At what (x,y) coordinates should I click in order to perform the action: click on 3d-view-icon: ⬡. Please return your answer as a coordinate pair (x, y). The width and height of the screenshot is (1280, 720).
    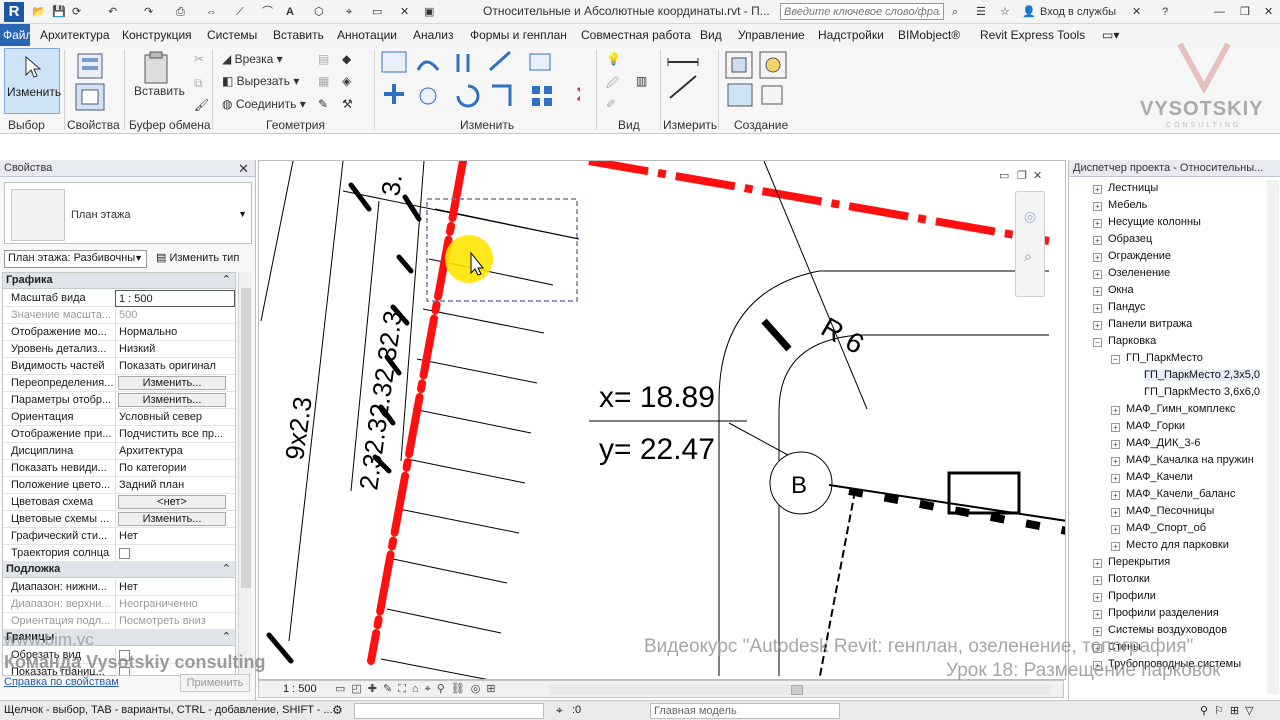
    Looking at the image, I should click on (319, 12).